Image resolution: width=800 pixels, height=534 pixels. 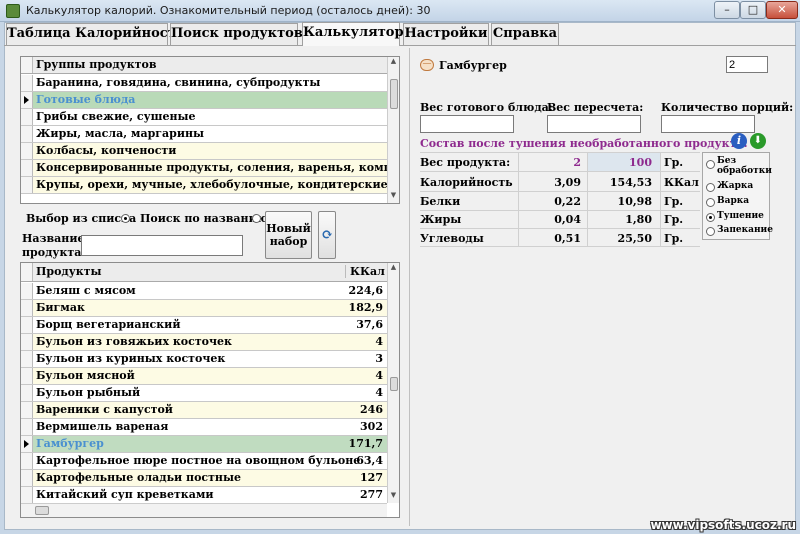 I want to click on products-scrollbar: ▲ ▼, so click(x=393, y=383).